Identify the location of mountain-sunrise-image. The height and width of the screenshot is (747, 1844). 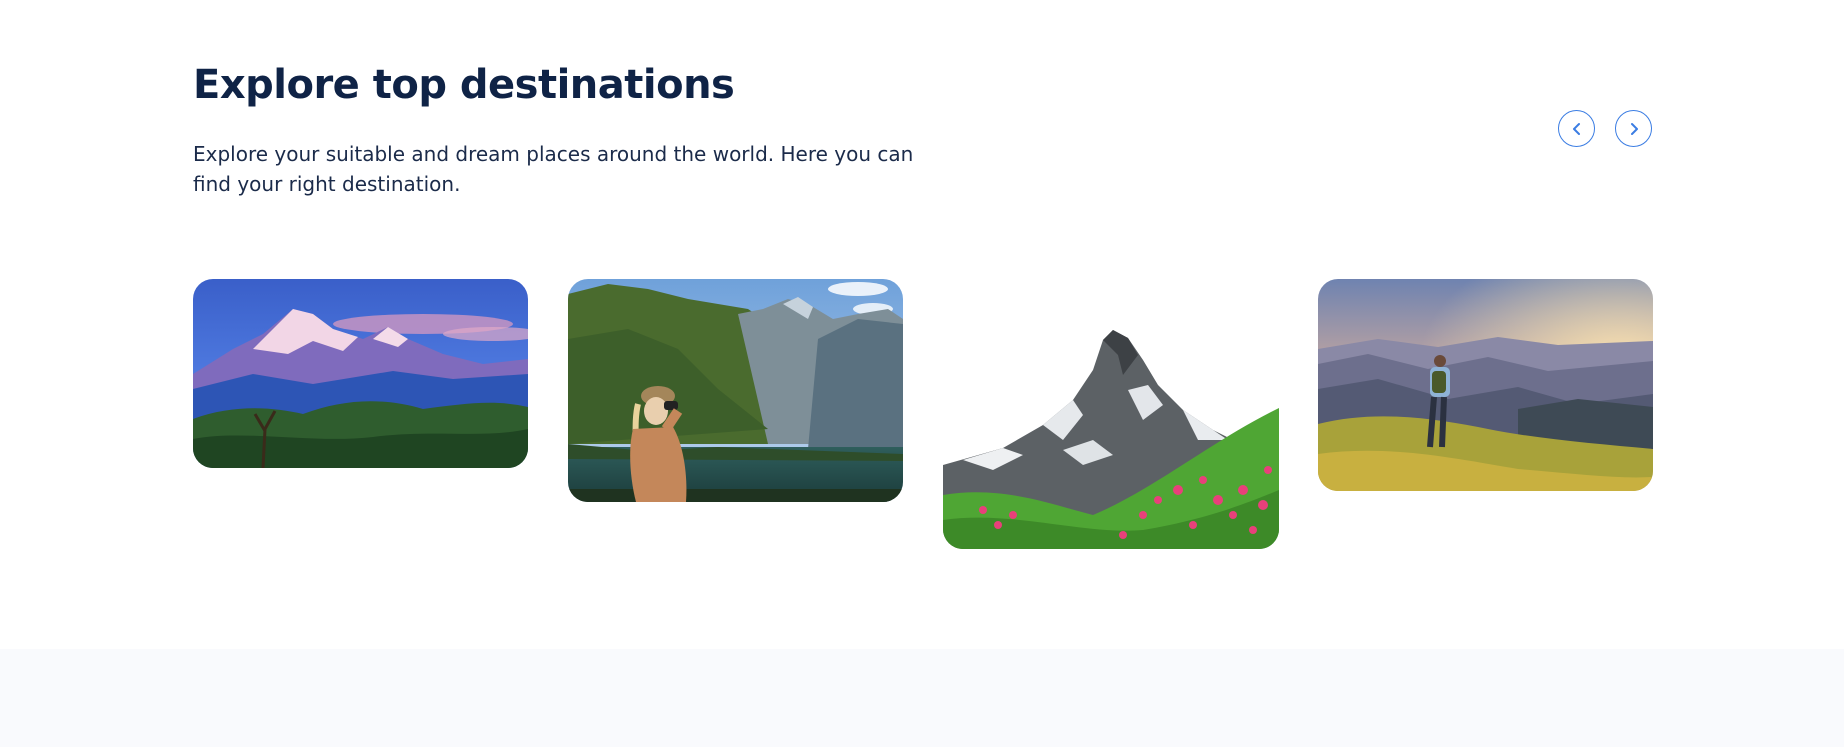
(1485, 385).